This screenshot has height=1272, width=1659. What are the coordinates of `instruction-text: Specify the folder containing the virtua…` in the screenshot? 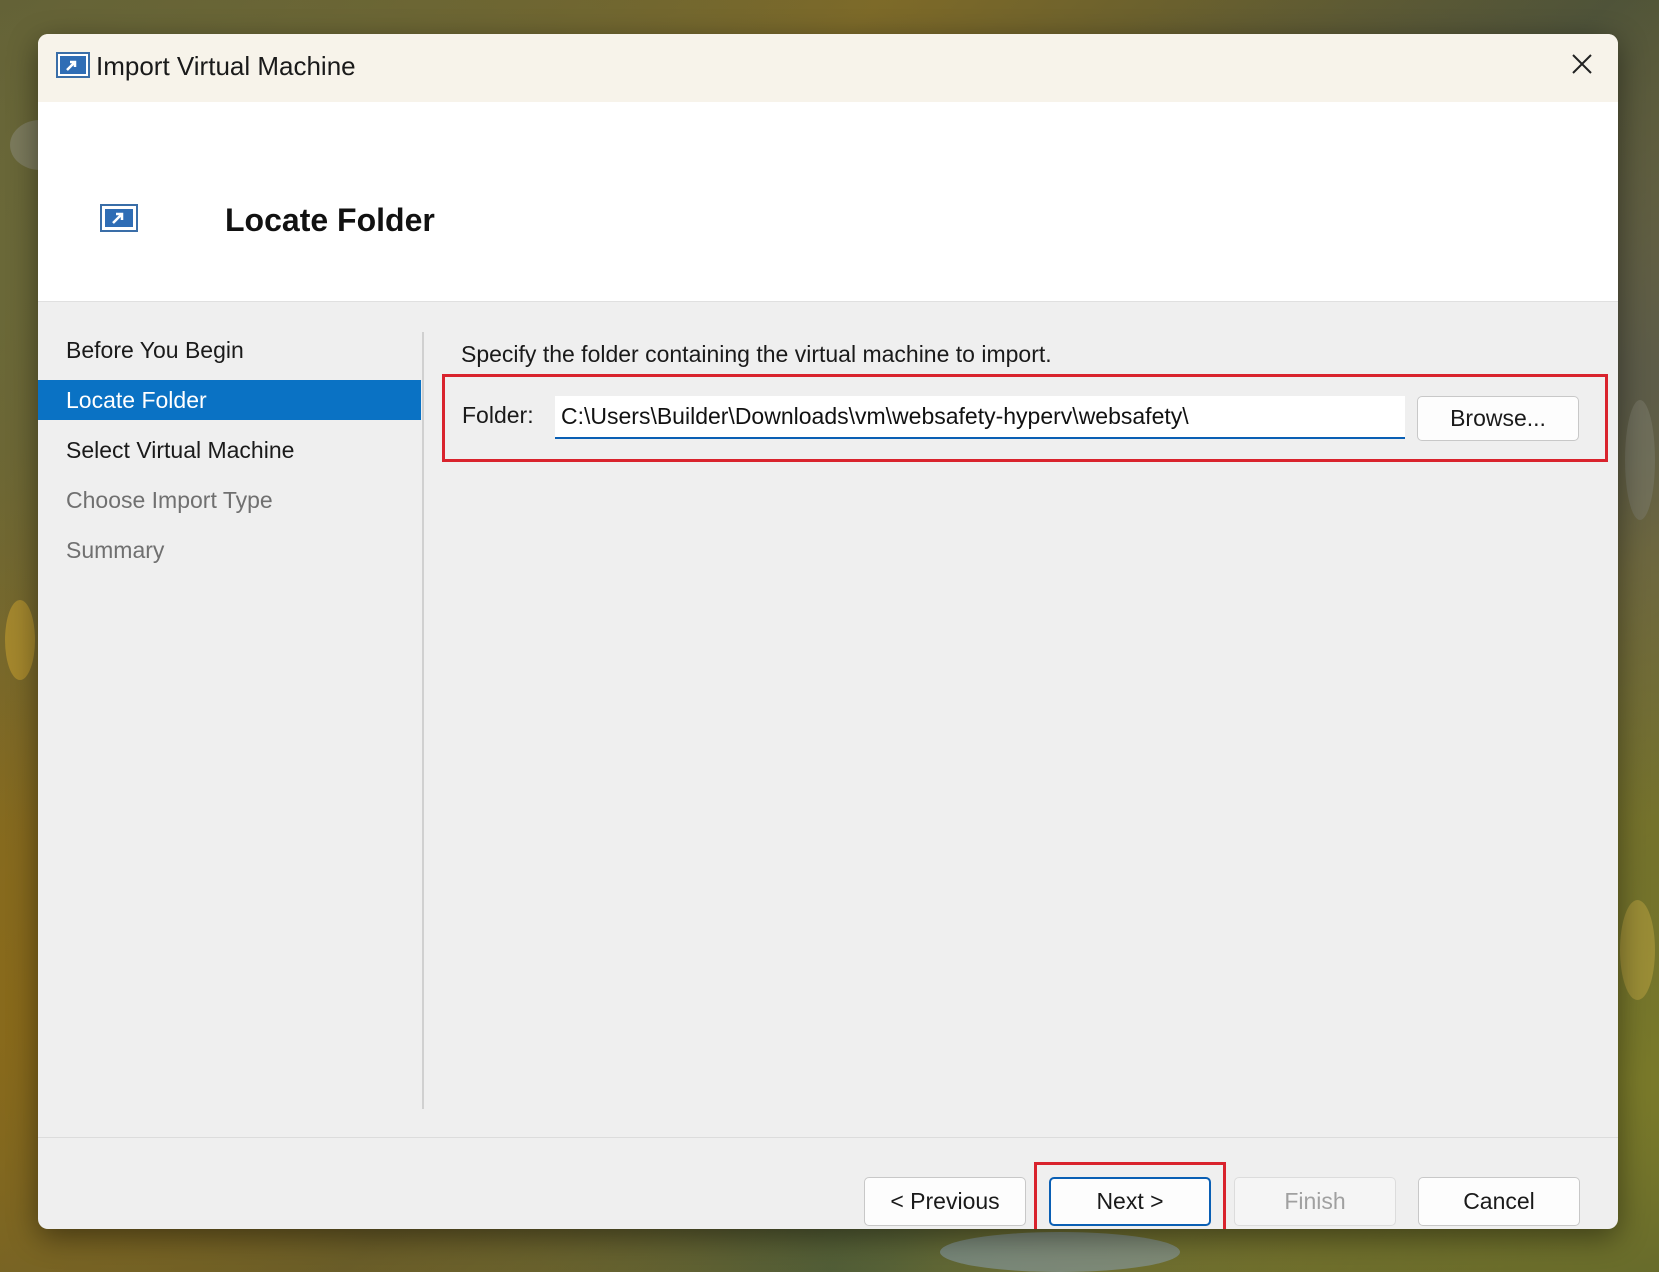 It's located at (756, 354).